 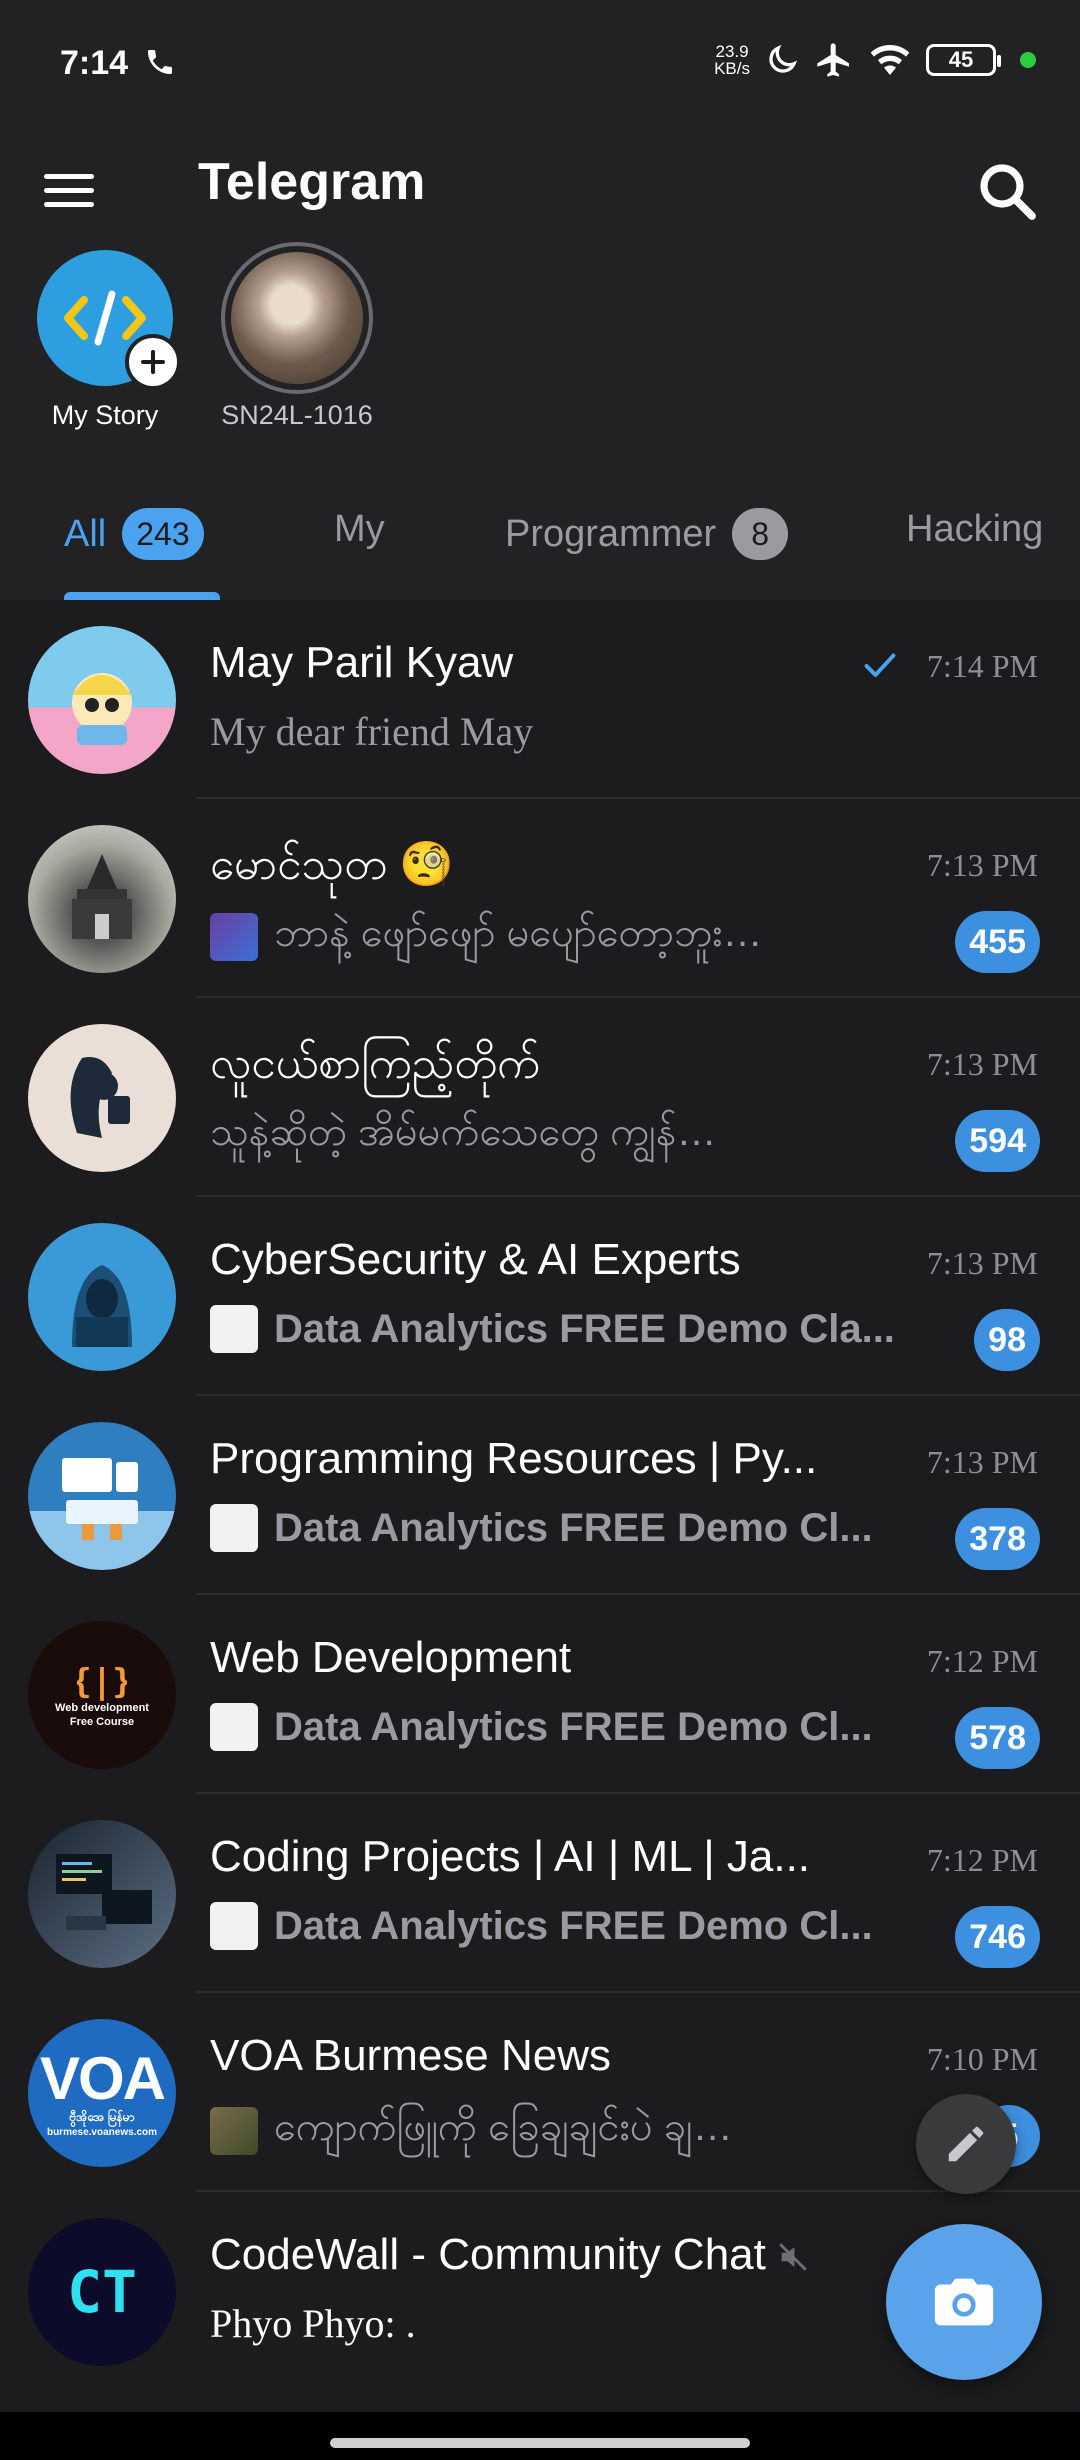 I want to click on chat-avatar: {|} Web development Free Course, so click(x=102, y=1695).